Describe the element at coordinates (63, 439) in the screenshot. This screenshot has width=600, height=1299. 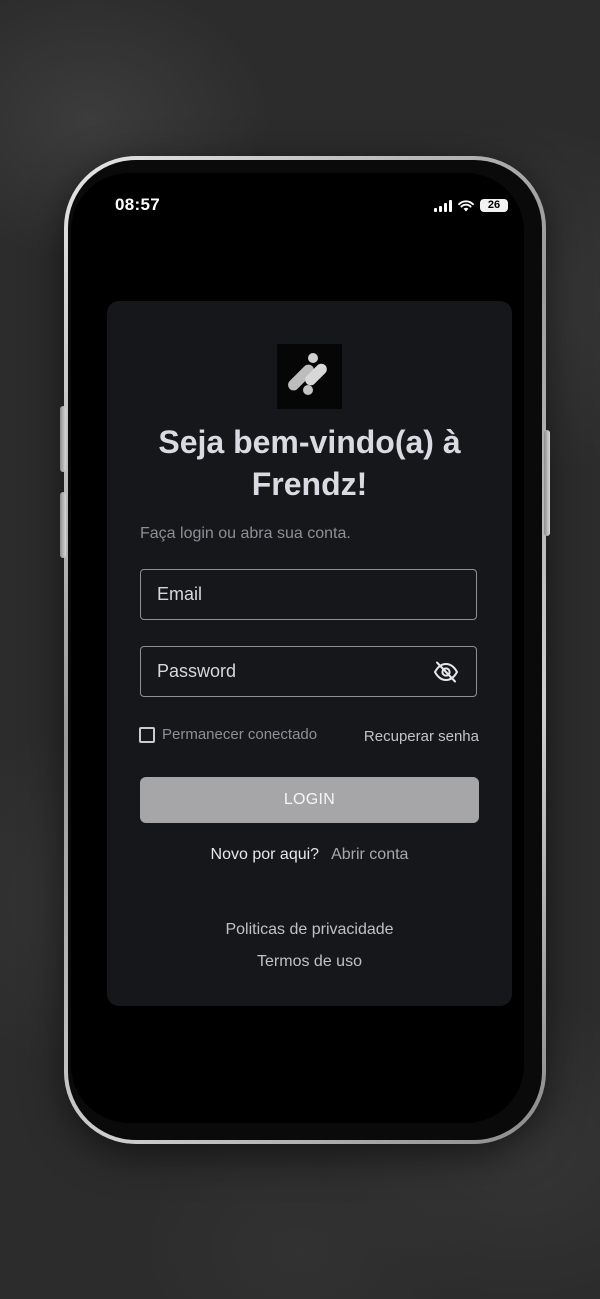
I see `side-button-silent` at that location.